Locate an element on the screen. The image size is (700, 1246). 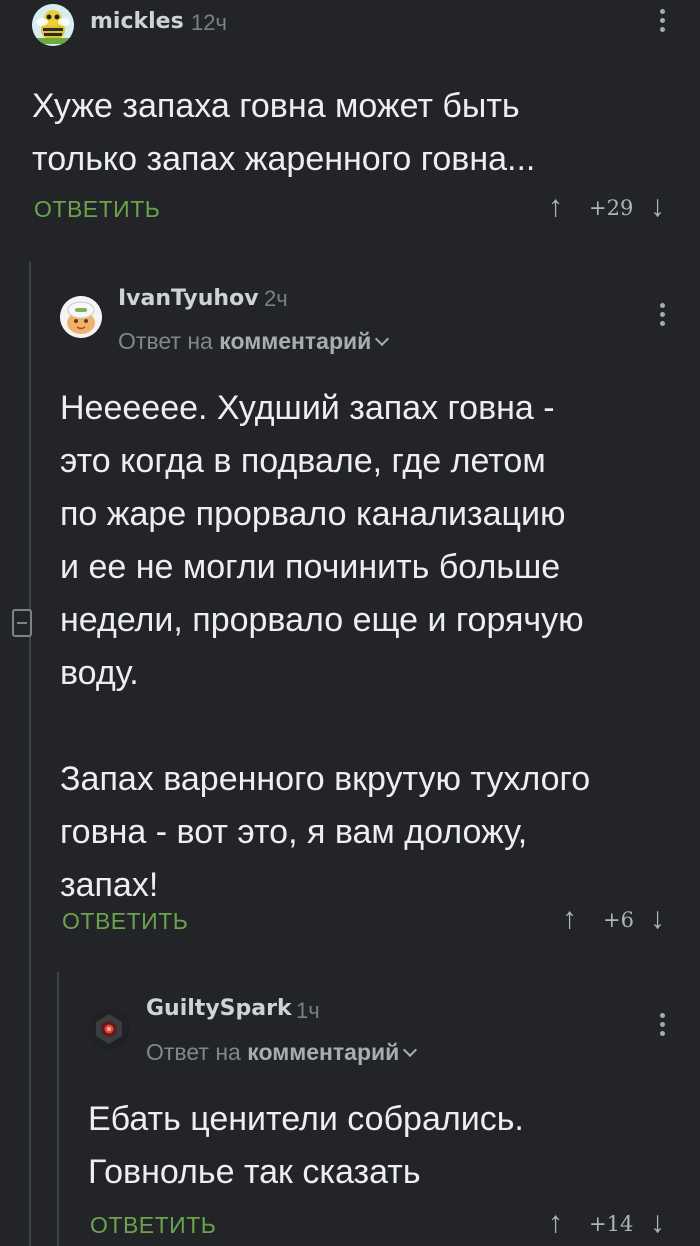
cartoon-avatar-image is located at coordinates (81, 317).